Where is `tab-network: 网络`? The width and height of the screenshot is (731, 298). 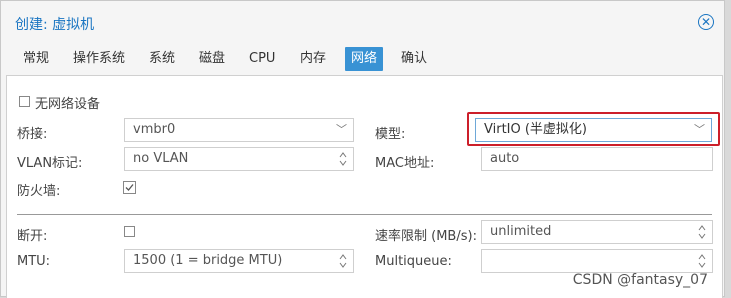 tab-network: 网络 is located at coordinates (364, 59).